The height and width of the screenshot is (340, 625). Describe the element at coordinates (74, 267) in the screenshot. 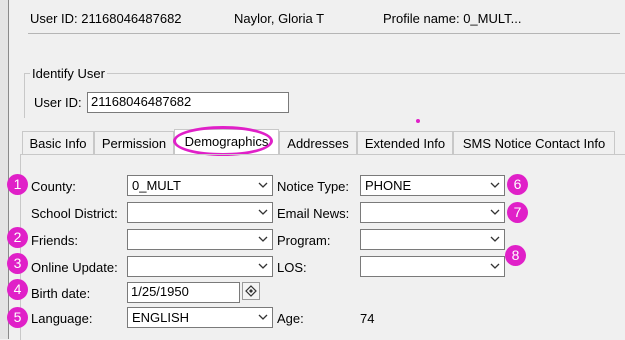

I see `online-update-label: Online Update:` at that location.